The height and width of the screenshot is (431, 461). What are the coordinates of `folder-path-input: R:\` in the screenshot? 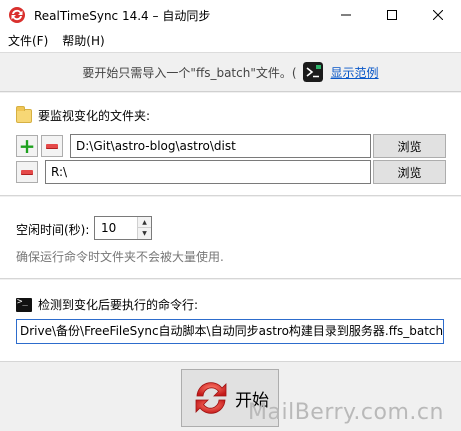 It's located at (208, 172).